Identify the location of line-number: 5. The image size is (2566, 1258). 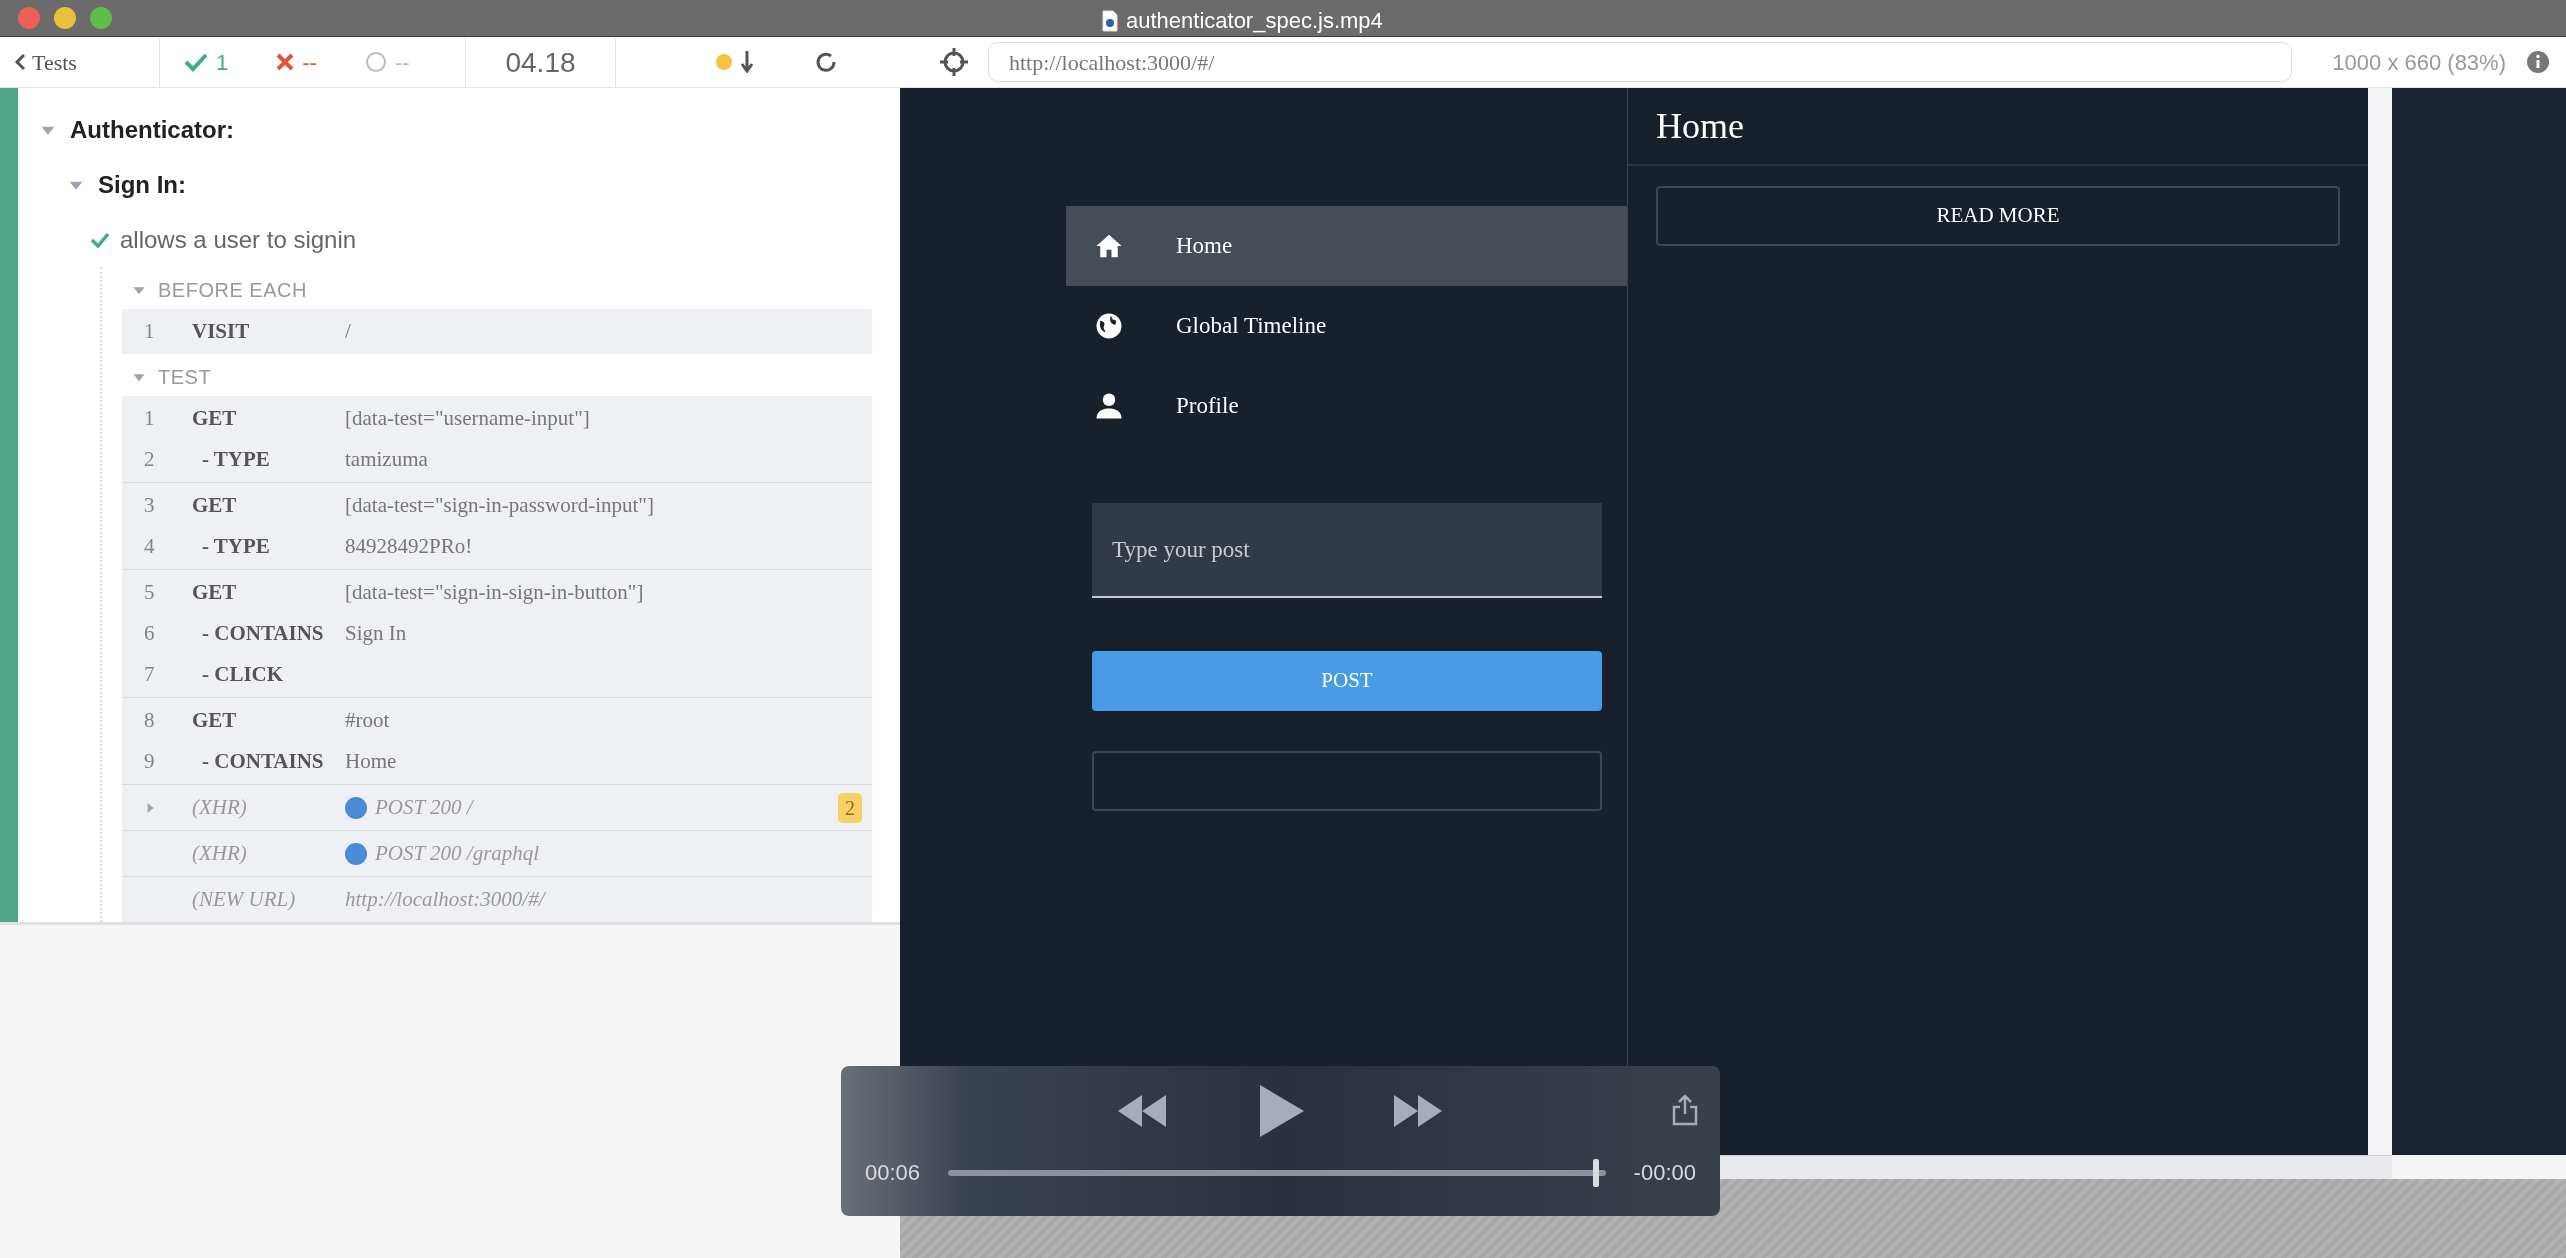
(149, 592).